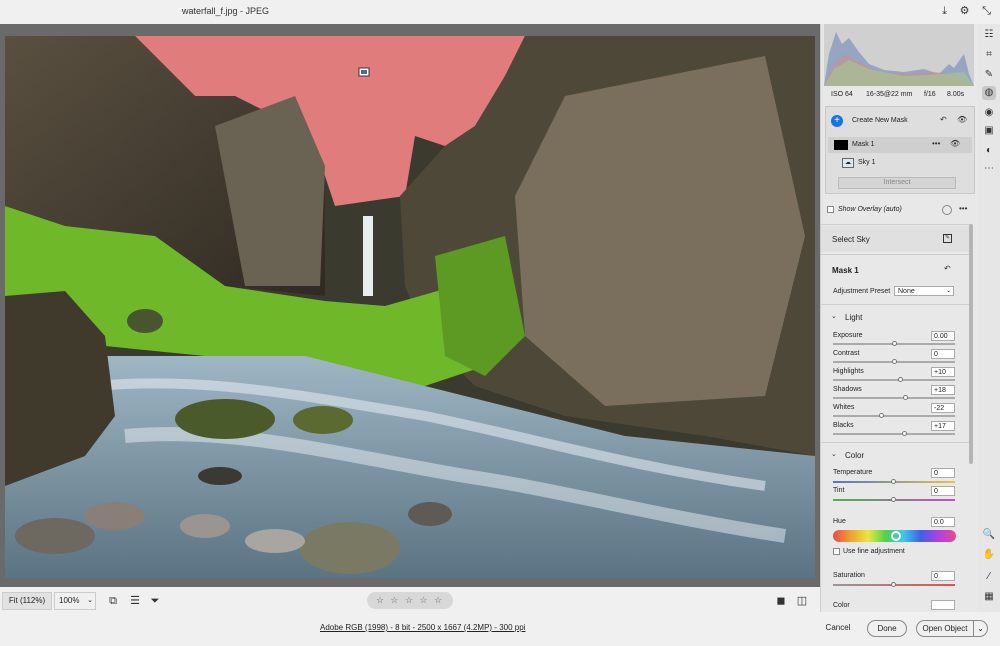 This screenshot has width=1000, height=646. Describe the element at coordinates (943, 408) in the screenshot. I see `light-row-input: -22` at that location.